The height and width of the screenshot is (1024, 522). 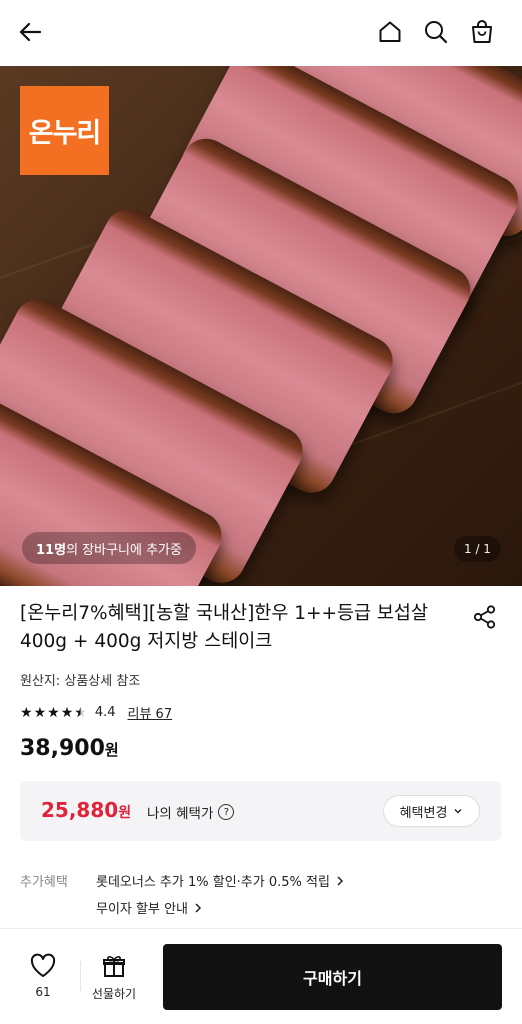 What do you see at coordinates (213, 882) in the screenshot?
I see `extra-benefit-card-text: 롯데오너스 추가 1% 할인·추가 0.5% 적립` at bounding box center [213, 882].